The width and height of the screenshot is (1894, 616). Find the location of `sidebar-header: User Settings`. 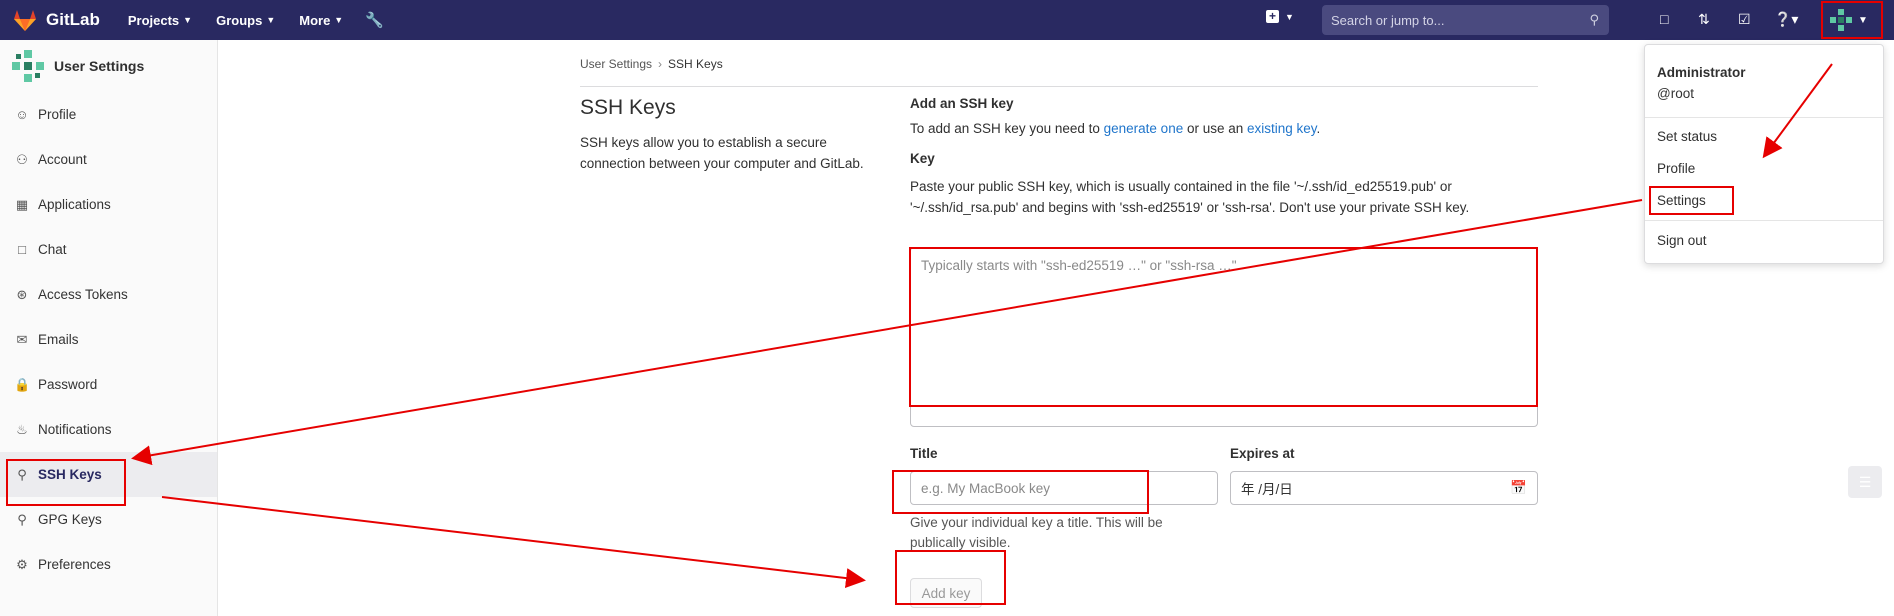

sidebar-header: User Settings is located at coordinates (108, 66).